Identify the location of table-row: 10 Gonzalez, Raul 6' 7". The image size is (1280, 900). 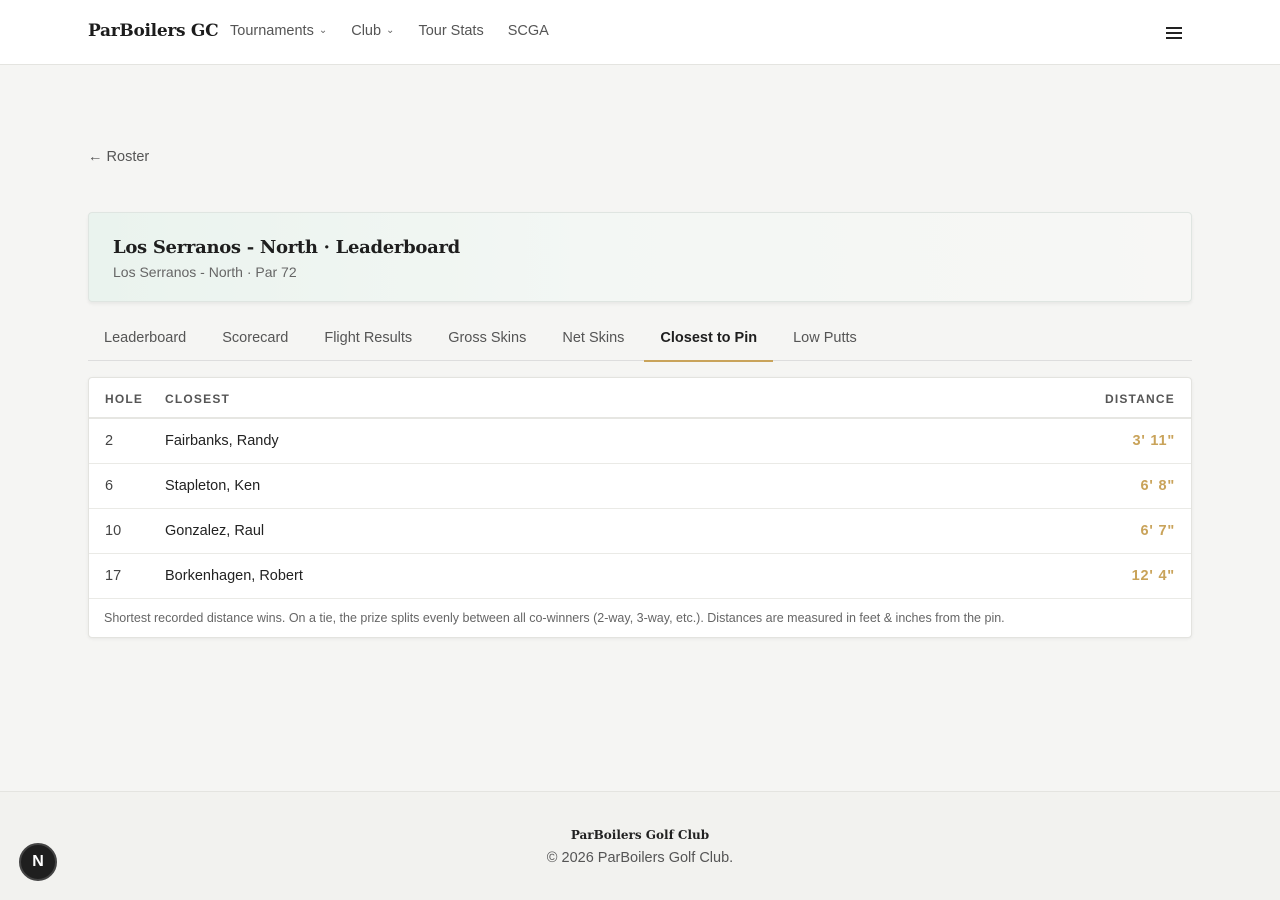
(640, 531).